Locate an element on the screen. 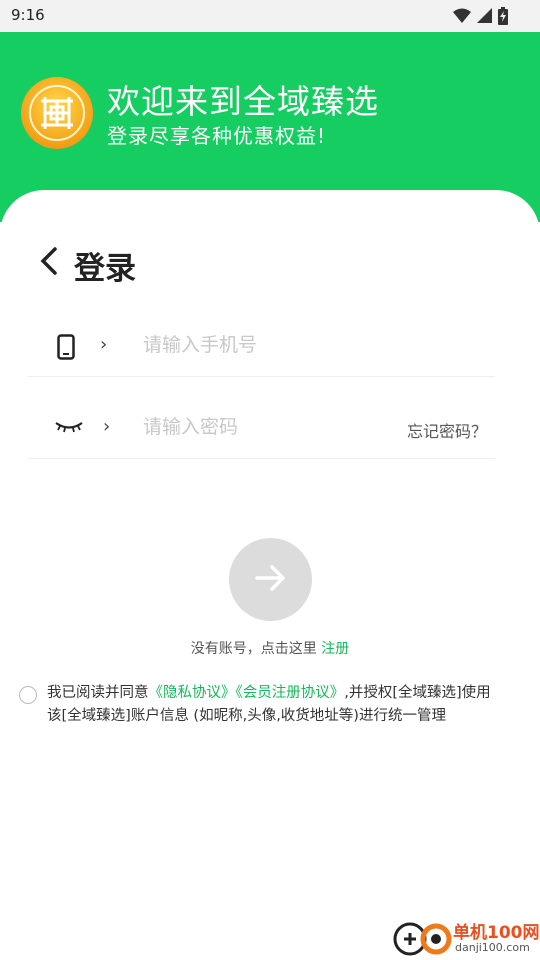  watermark-url: danji100.com is located at coordinates (492, 947).